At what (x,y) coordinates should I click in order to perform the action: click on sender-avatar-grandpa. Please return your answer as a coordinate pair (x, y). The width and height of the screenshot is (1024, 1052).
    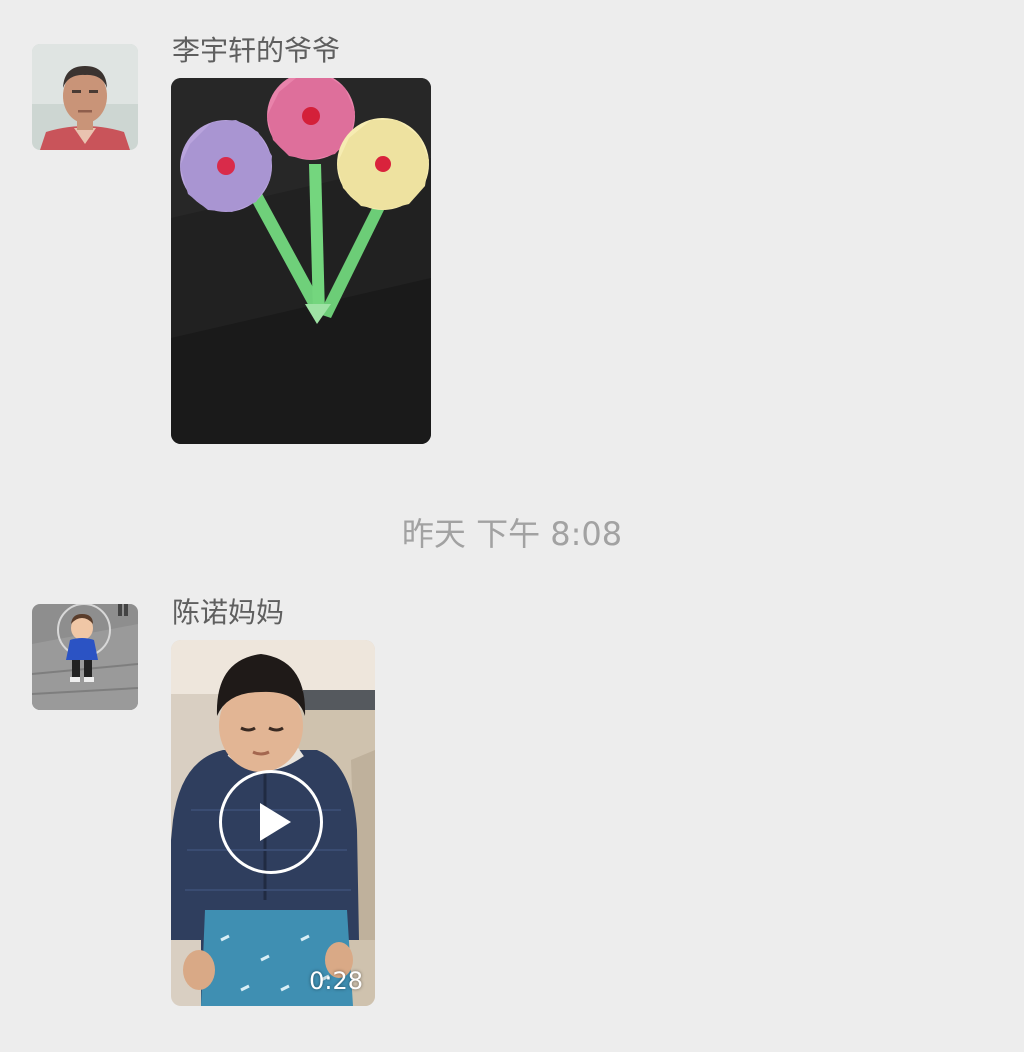
    Looking at the image, I should click on (85, 97).